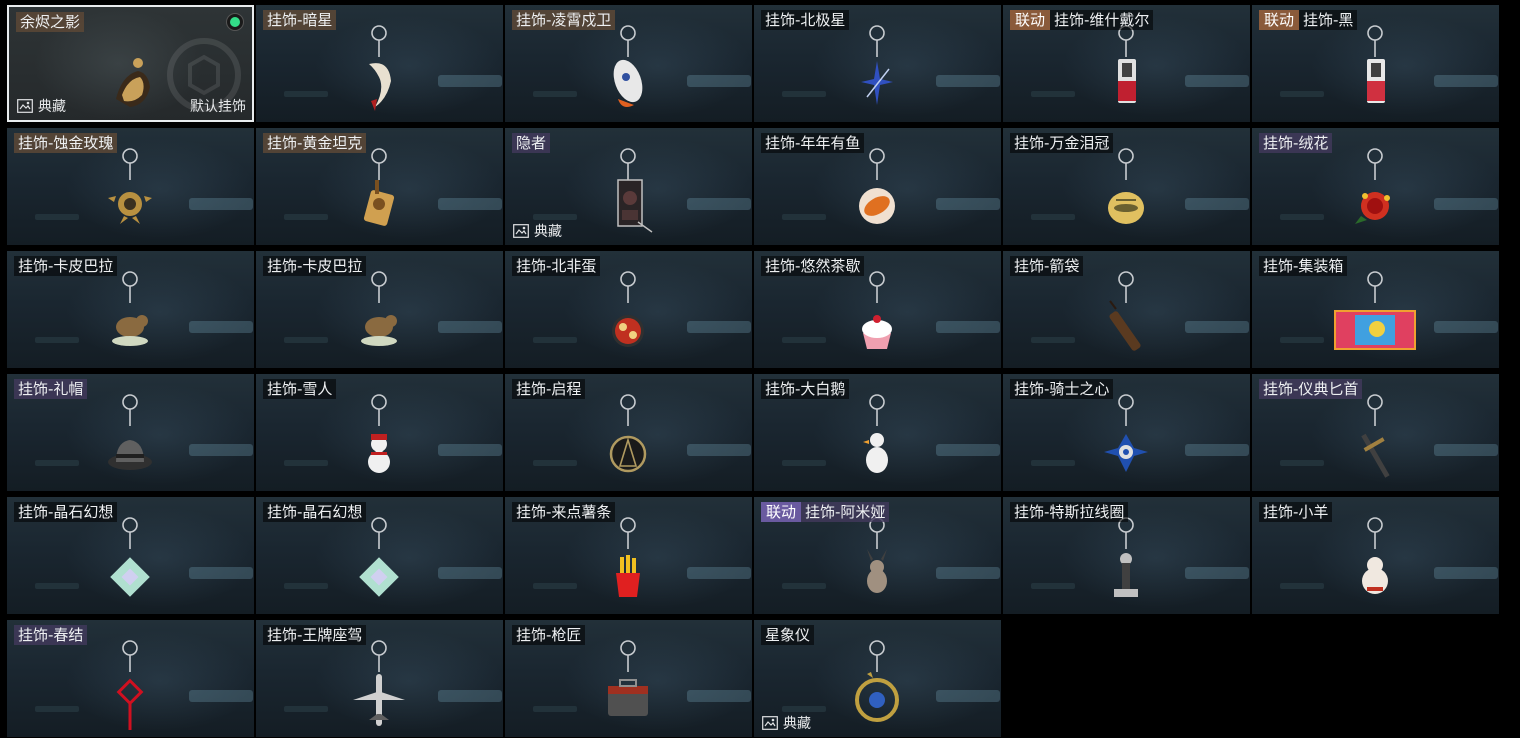 Image resolution: width=1520 pixels, height=738 pixels. I want to click on charm-title: 星象仪, so click(788, 635).